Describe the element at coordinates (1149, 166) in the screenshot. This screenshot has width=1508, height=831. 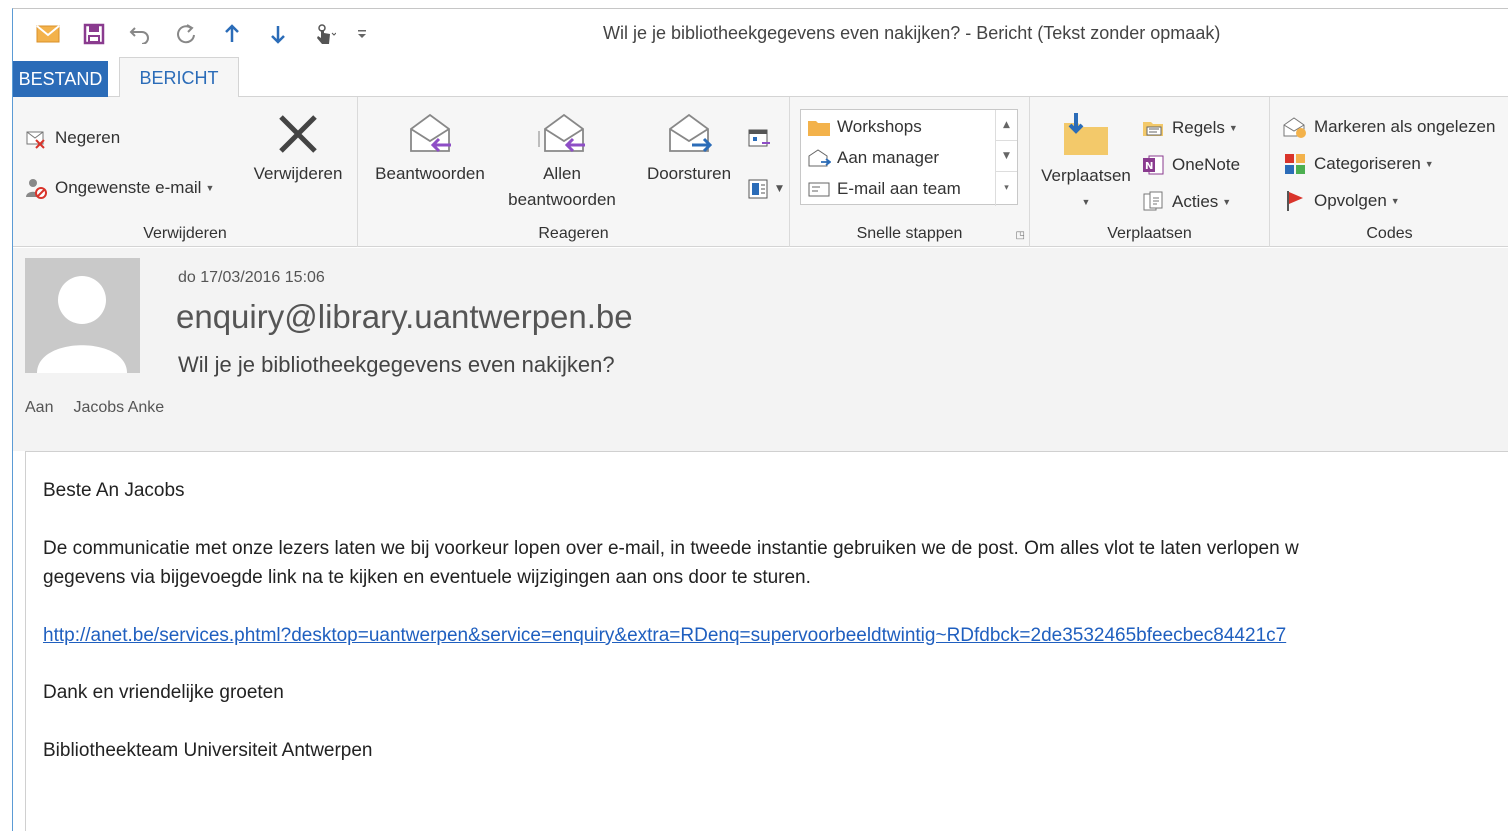
I see `svg-text: N` at that location.